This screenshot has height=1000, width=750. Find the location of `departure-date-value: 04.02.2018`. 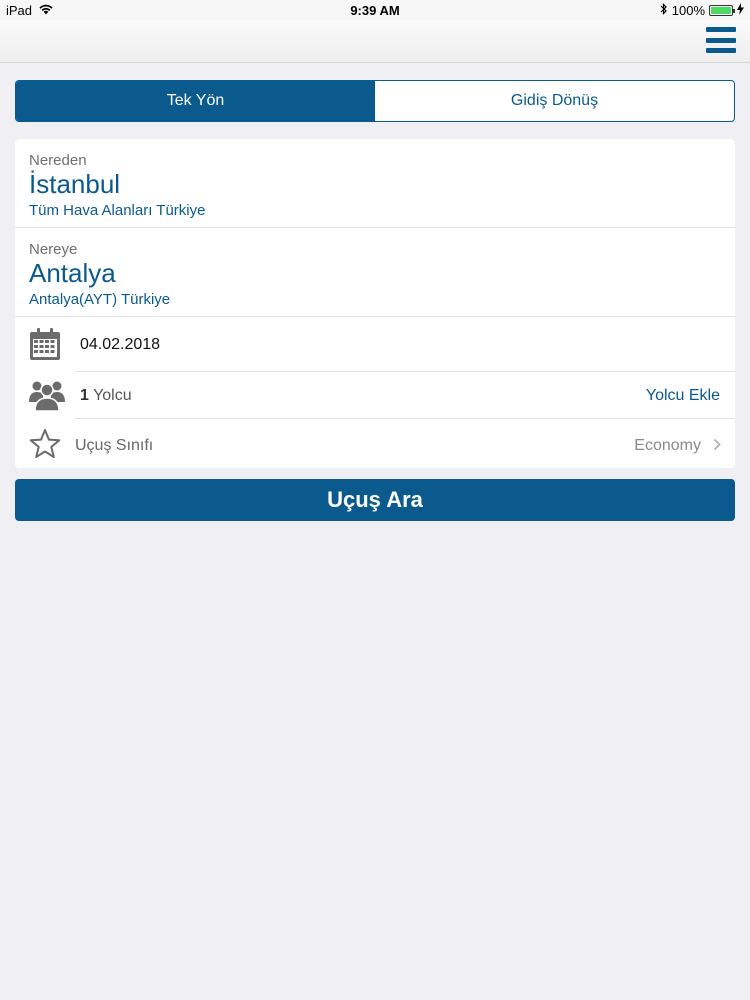

departure-date-value: 04.02.2018 is located at coordinates (120, 344).